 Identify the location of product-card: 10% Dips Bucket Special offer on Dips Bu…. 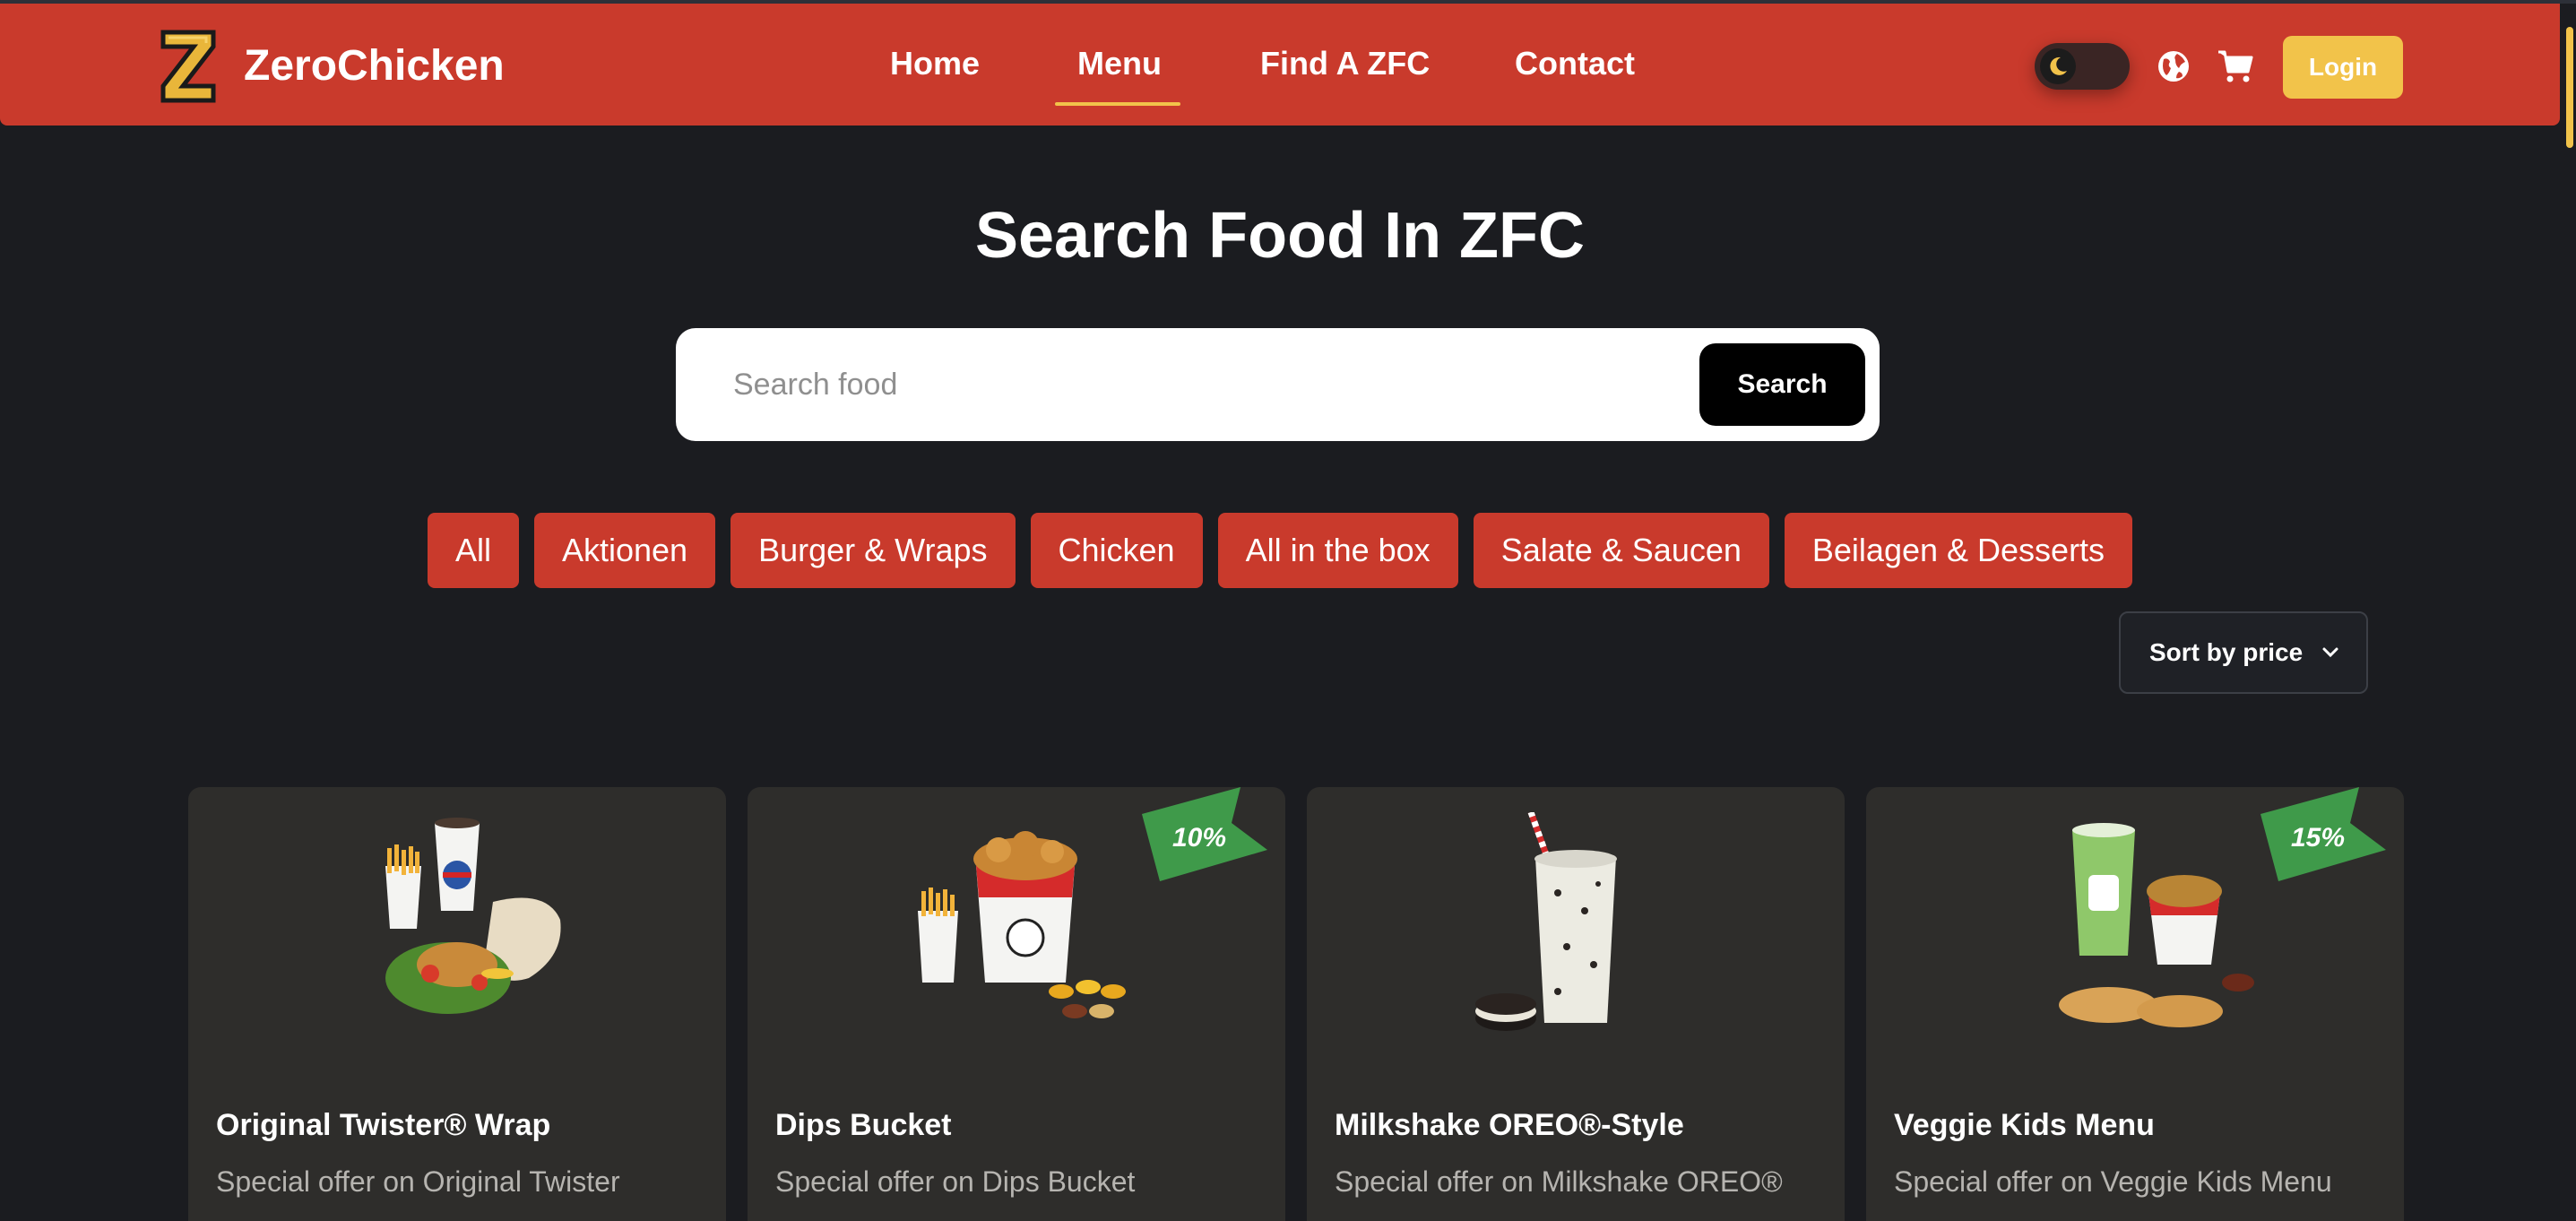
(1016, 1004).